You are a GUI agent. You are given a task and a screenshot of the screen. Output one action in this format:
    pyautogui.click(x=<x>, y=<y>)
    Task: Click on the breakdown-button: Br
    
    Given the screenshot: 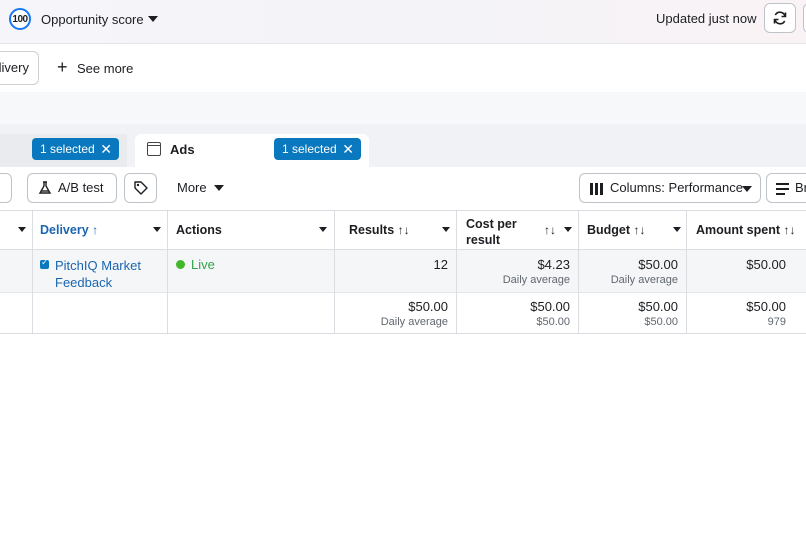 What is the action you would take?
    pyautogui.click(x=786, y=188)
    